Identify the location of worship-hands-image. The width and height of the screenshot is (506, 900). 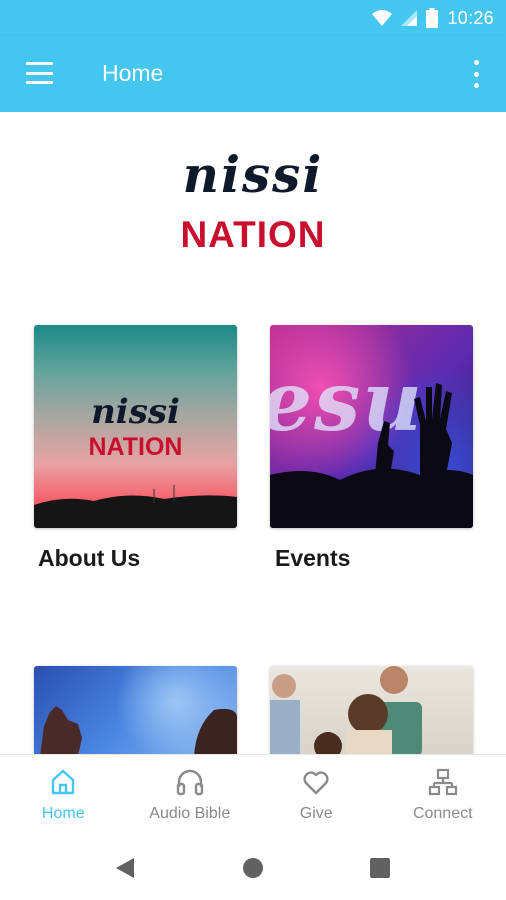
(138, 731).